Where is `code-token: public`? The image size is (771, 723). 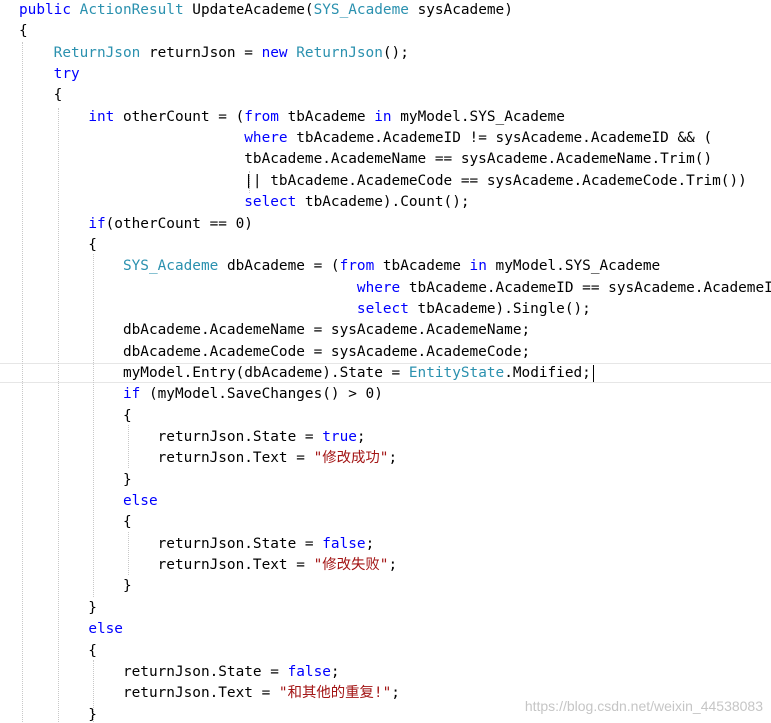 code-token: public is located at coordinates (49, 10).